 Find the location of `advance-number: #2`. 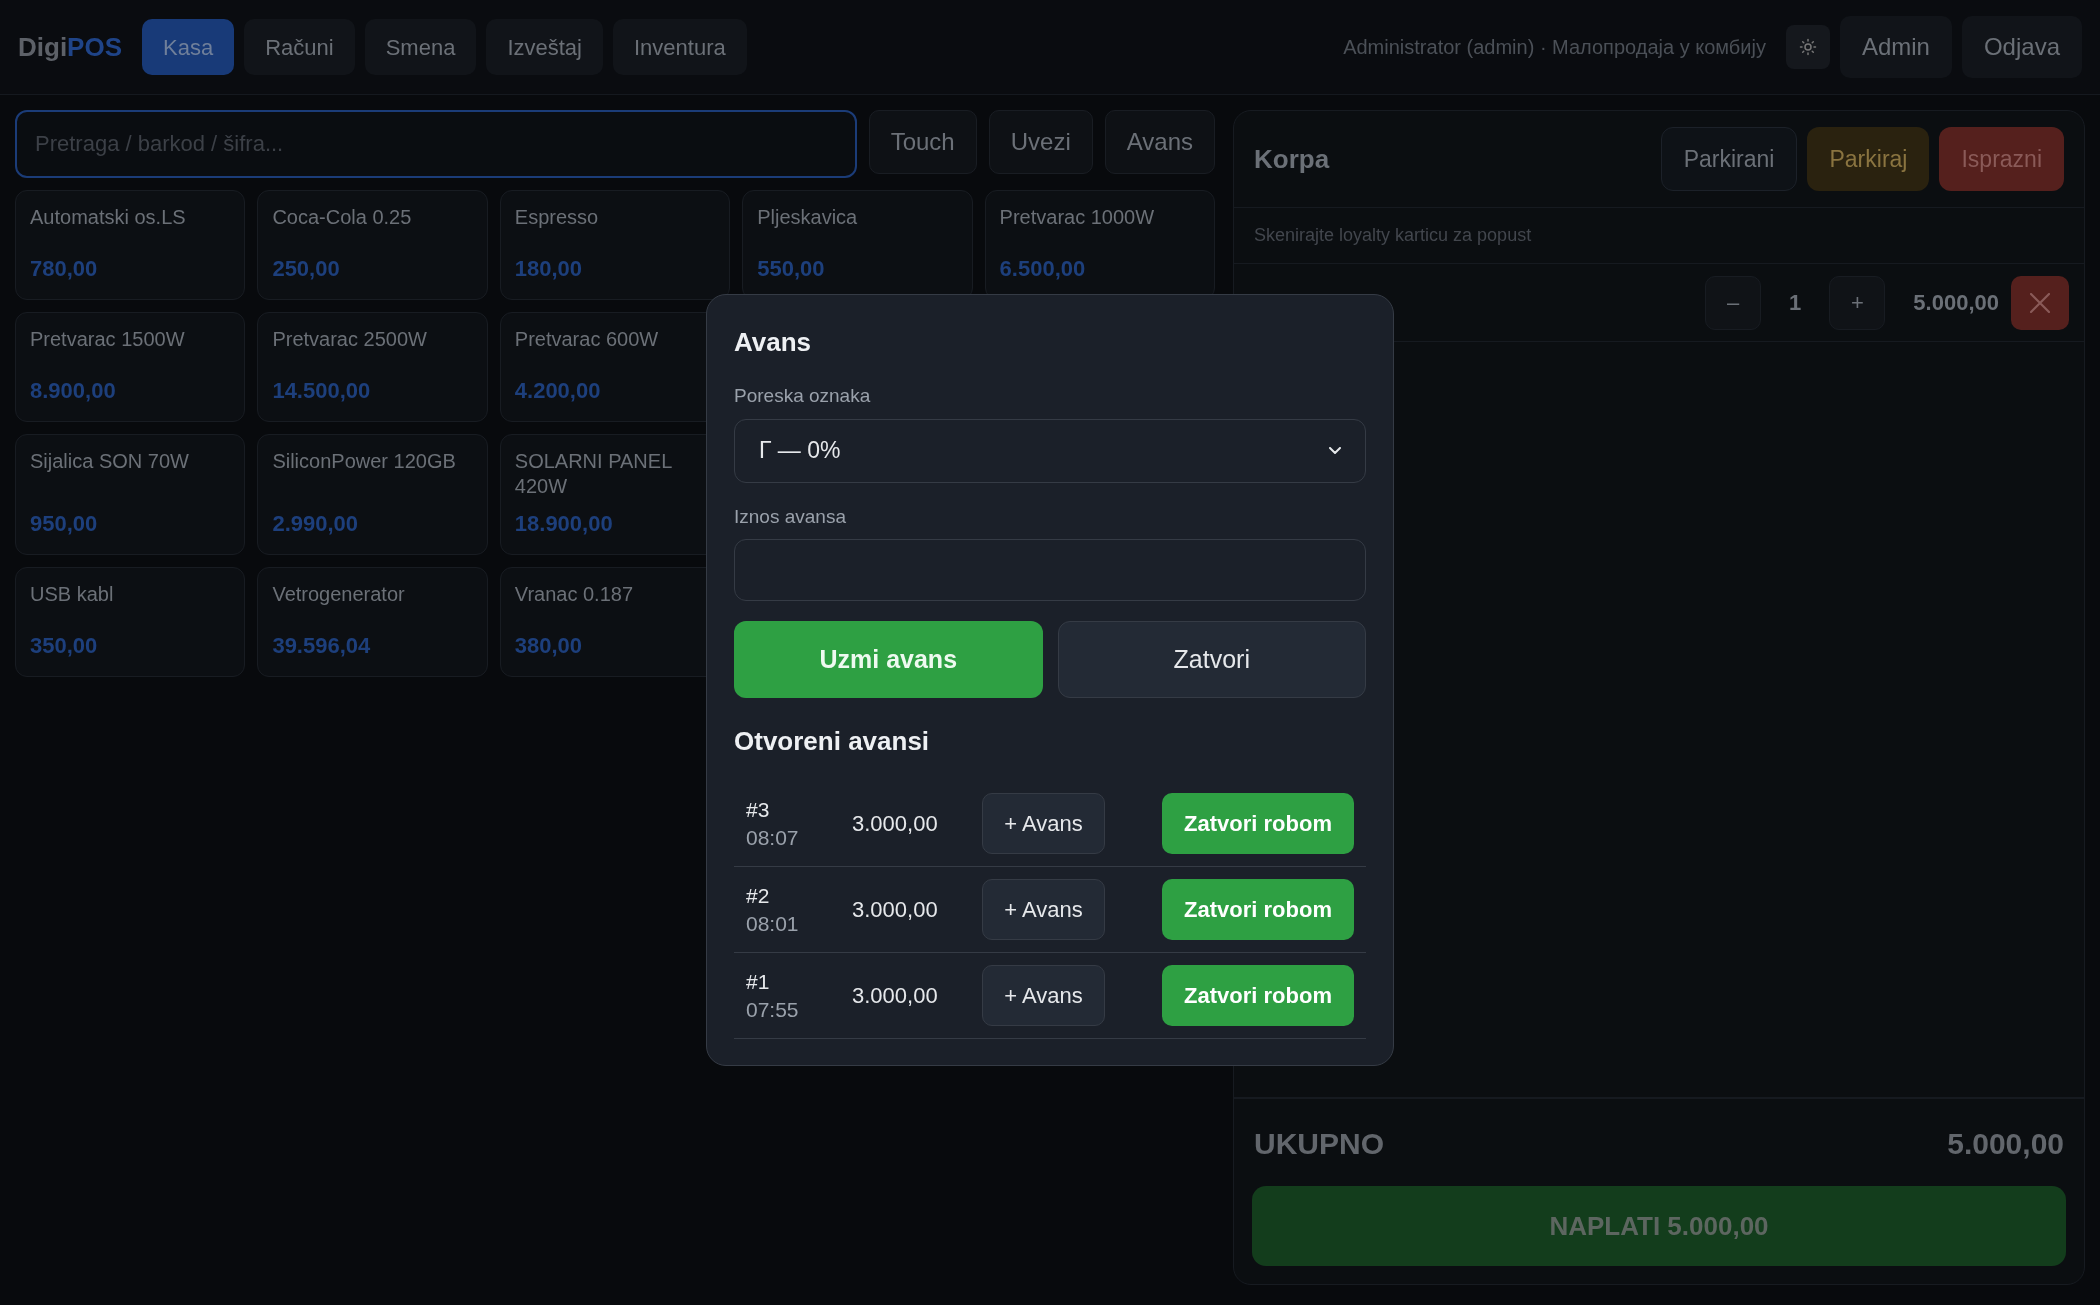

advance-number: #2 is located at coordinates (758, 896).